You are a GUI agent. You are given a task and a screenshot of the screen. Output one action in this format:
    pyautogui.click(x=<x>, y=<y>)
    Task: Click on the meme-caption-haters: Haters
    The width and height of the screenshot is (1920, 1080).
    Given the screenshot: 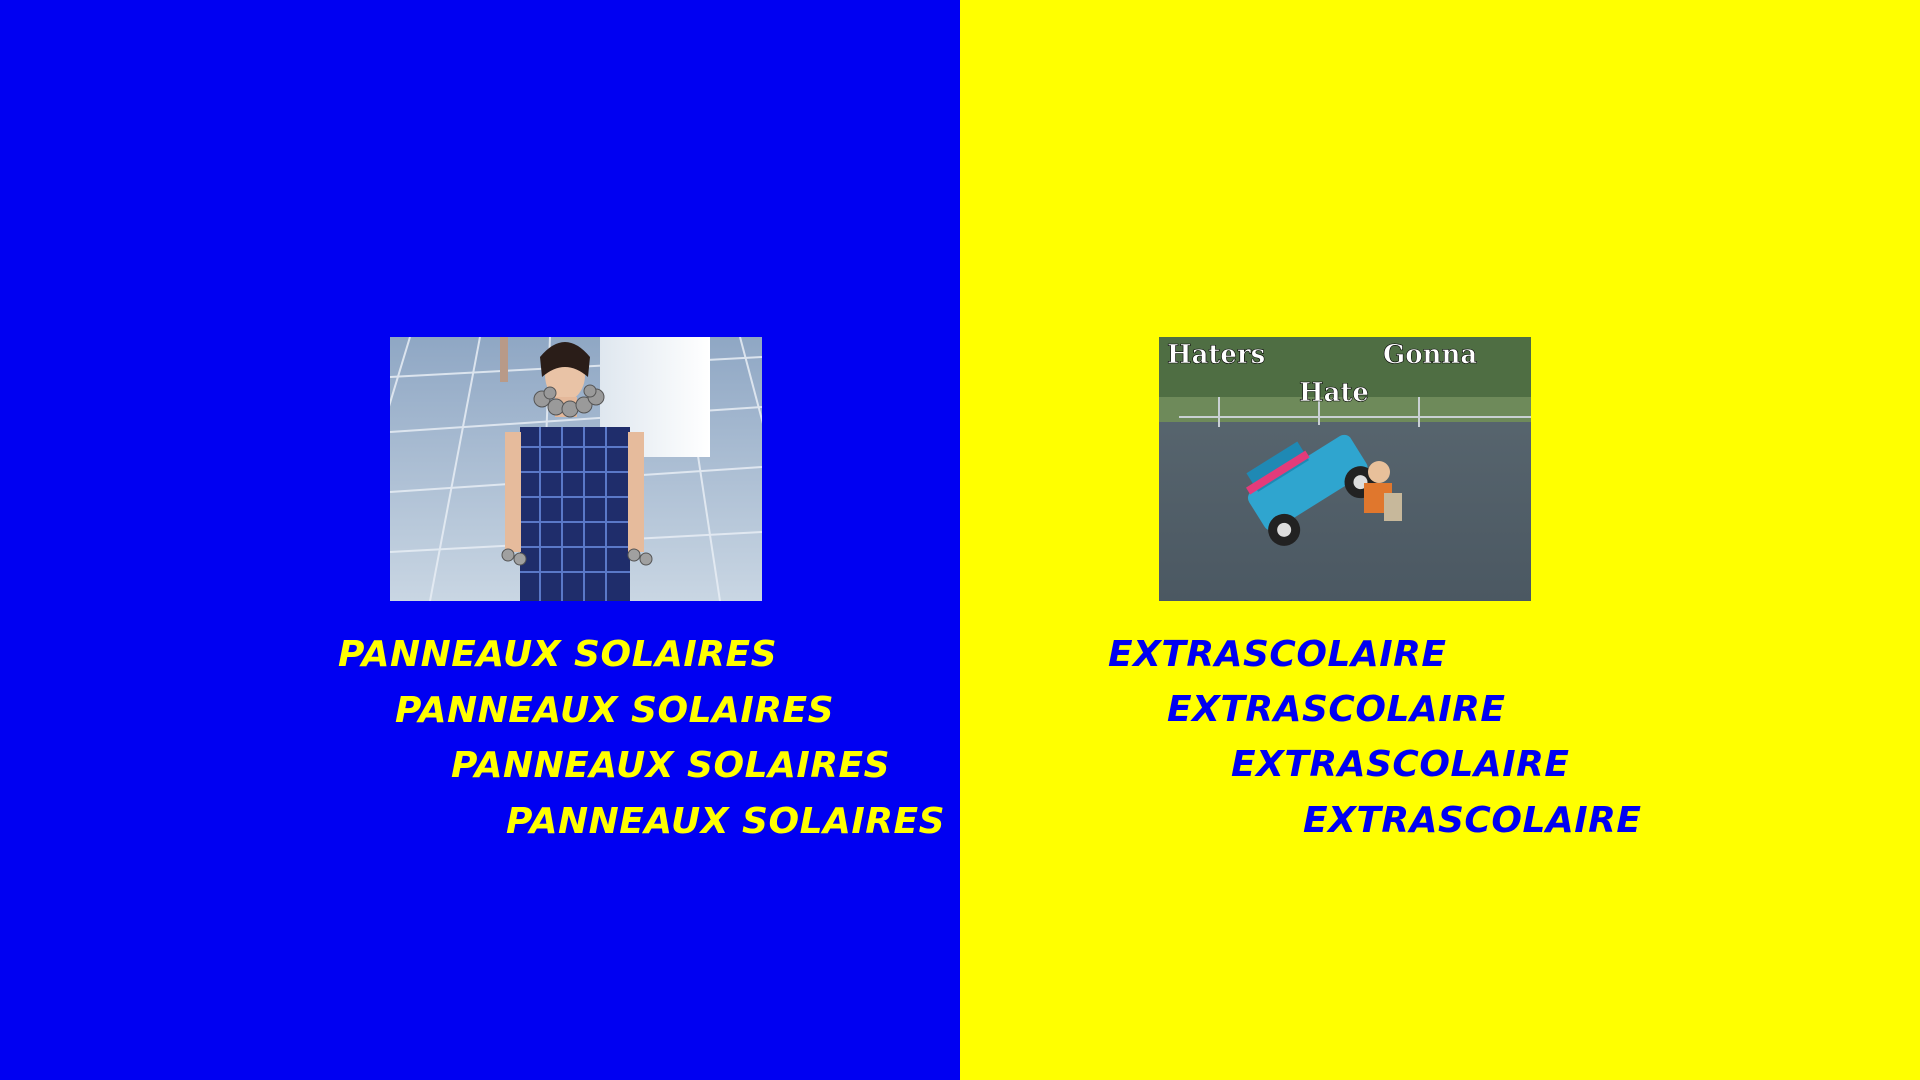 What is the action you would take?
    pyautogui.click(x=1216, y=355)
    